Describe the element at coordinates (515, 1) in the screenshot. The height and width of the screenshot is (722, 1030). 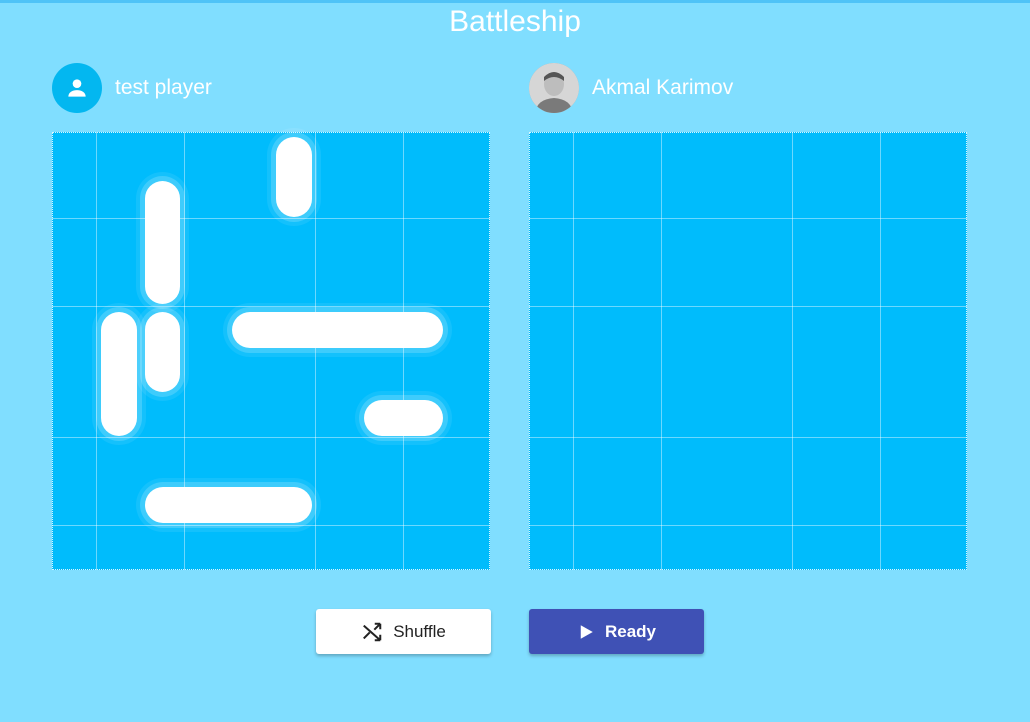
I see `top-accent-line` at that location.